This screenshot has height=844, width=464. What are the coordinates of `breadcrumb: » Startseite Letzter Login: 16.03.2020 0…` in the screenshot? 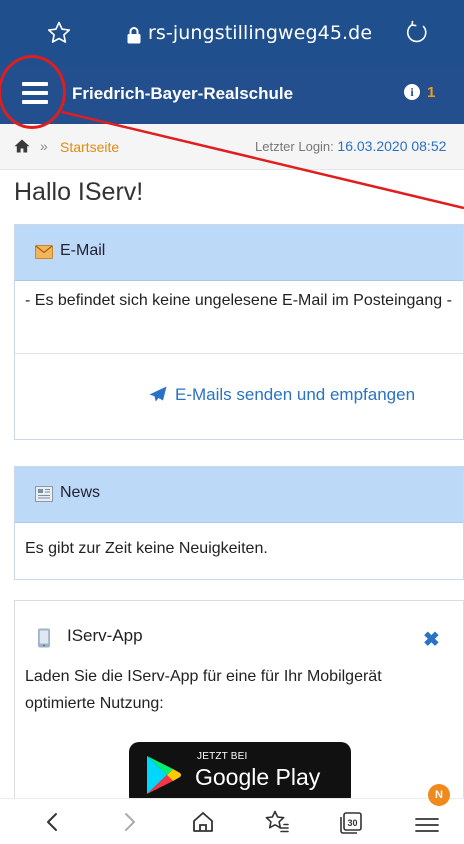 It's located at (232, 147).